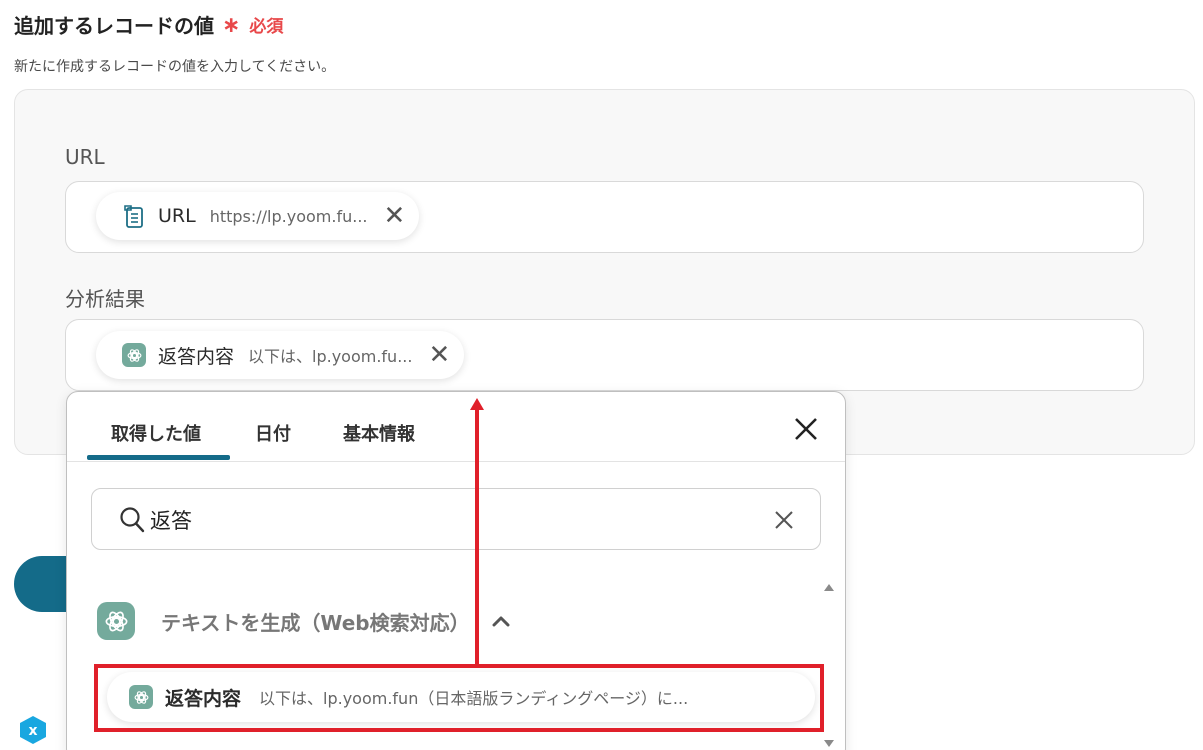 The height and width of the screenshot is (750, 1203). Describe the element at coordinates (132, 520) in the screenshot. I see `search-icon` at that location.